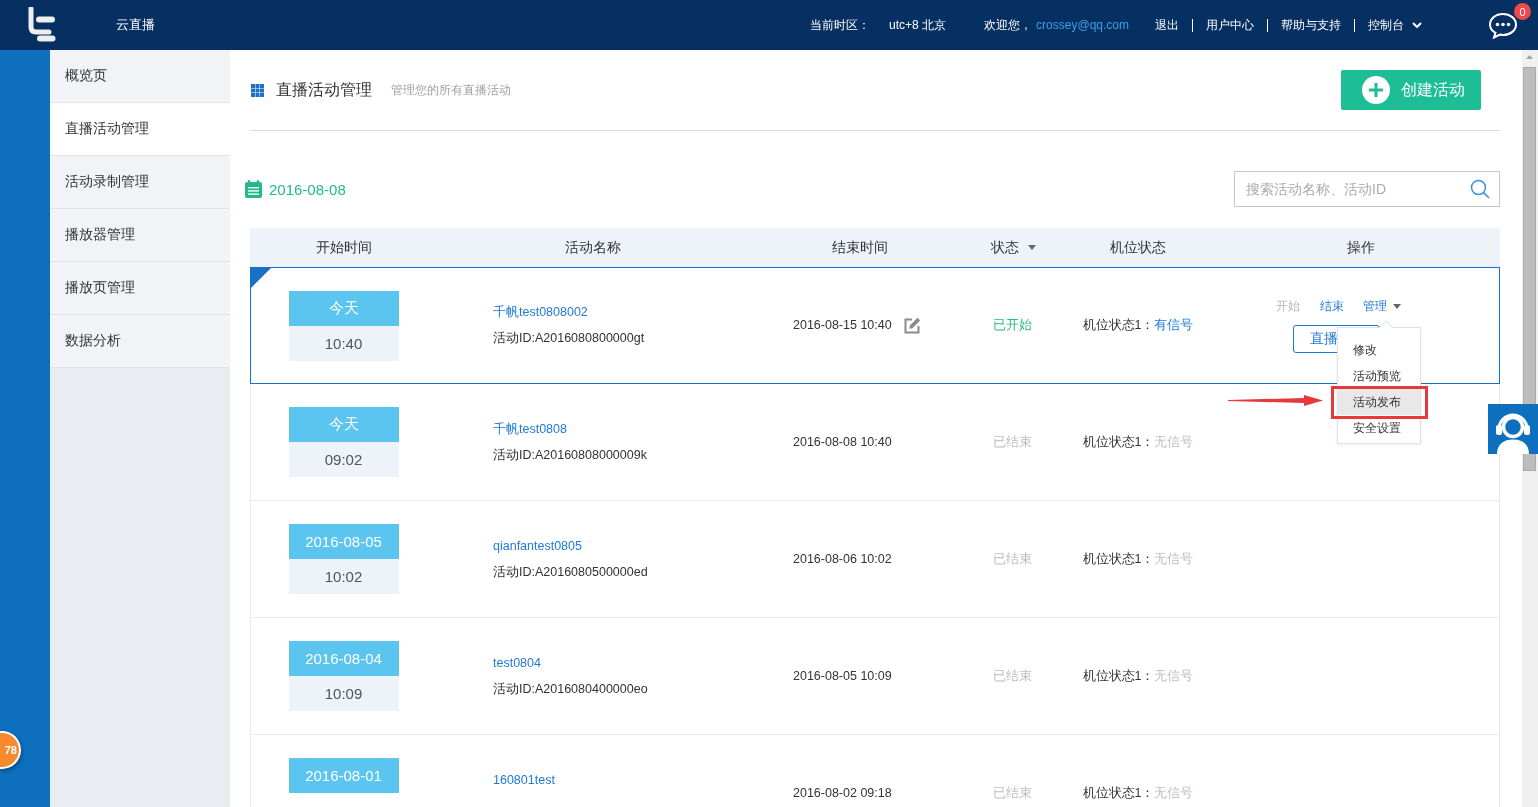 Image resolution: width=1538 pixels, height=807 pixels. I want to click on menu-item: 活动发布, so click(1379, 402).